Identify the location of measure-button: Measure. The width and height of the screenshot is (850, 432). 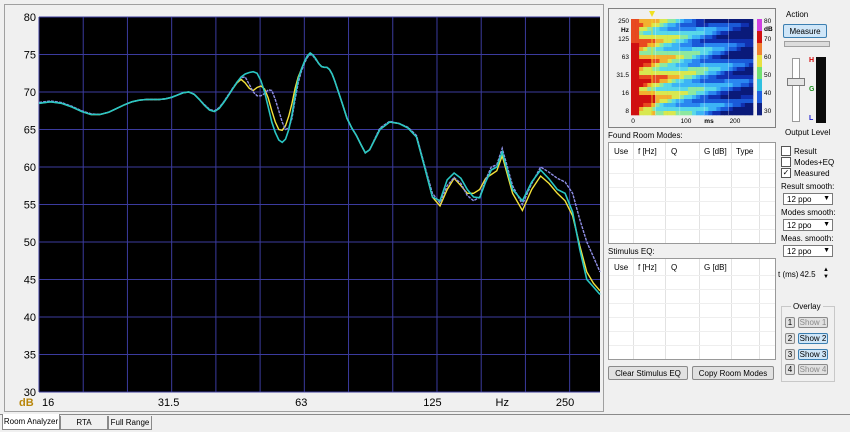
(805, 31).